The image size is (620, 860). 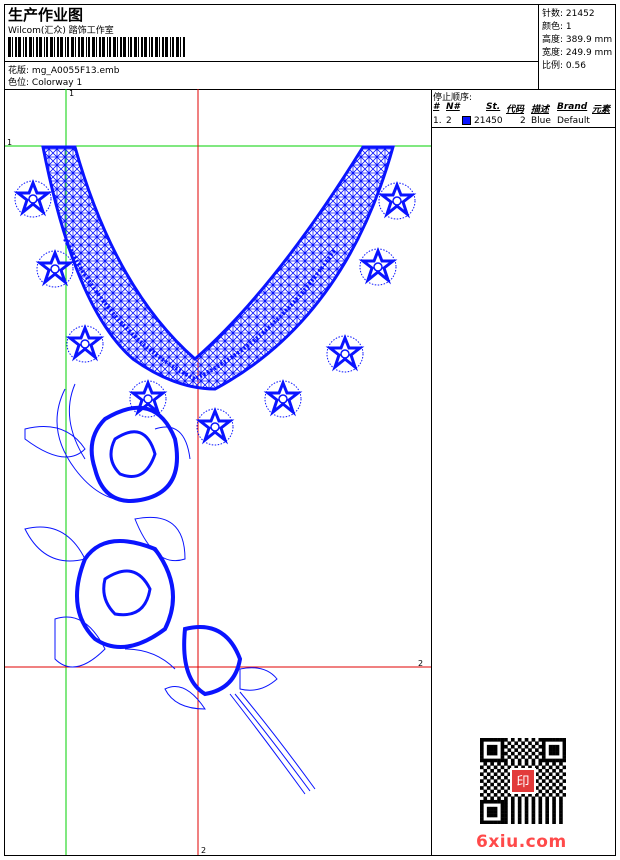 What do you see at coordinates (61, 31) in the screenshot?
I see `studio-subtitle: Wilcom(汇众) 踏饰工作室` at bounding box center [61, 31].